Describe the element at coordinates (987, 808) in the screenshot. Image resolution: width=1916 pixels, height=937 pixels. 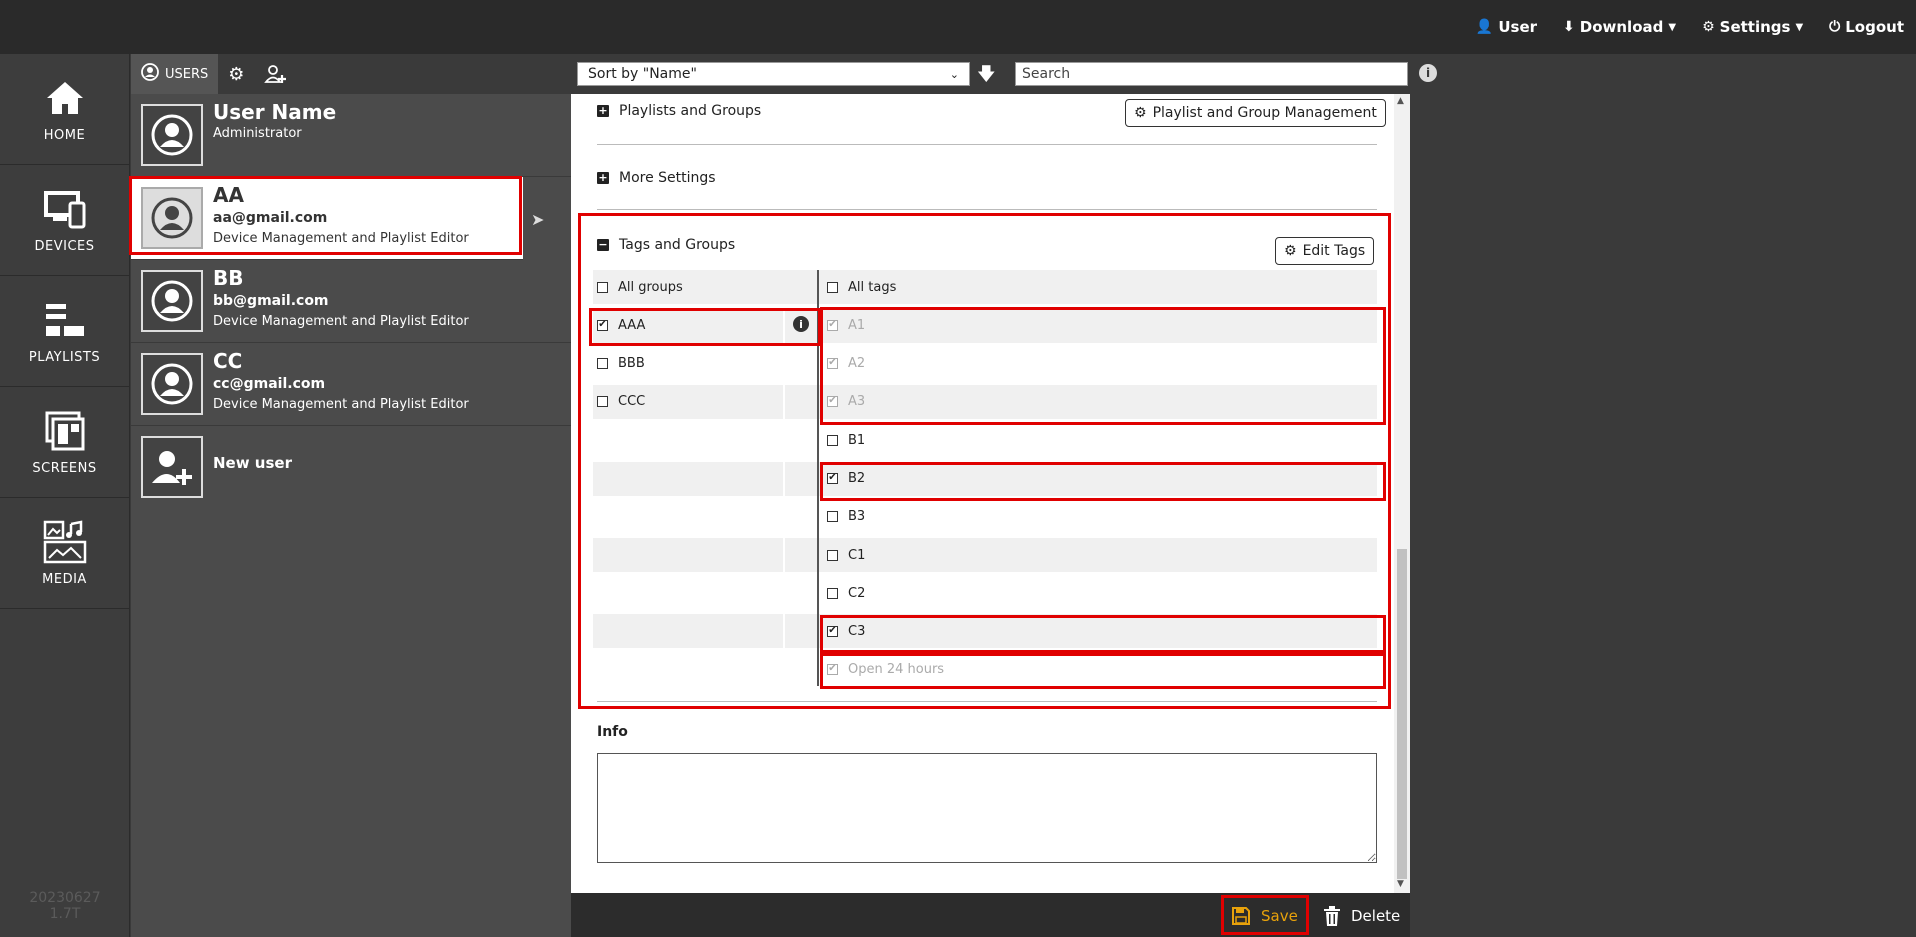
I see `info-textarea` at that location.